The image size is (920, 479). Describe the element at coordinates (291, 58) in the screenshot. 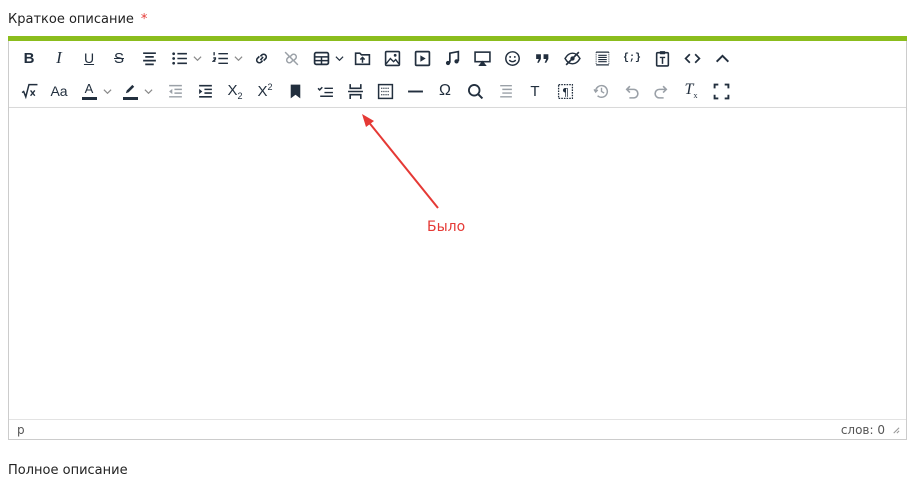

I see `unlink-button` at that location.